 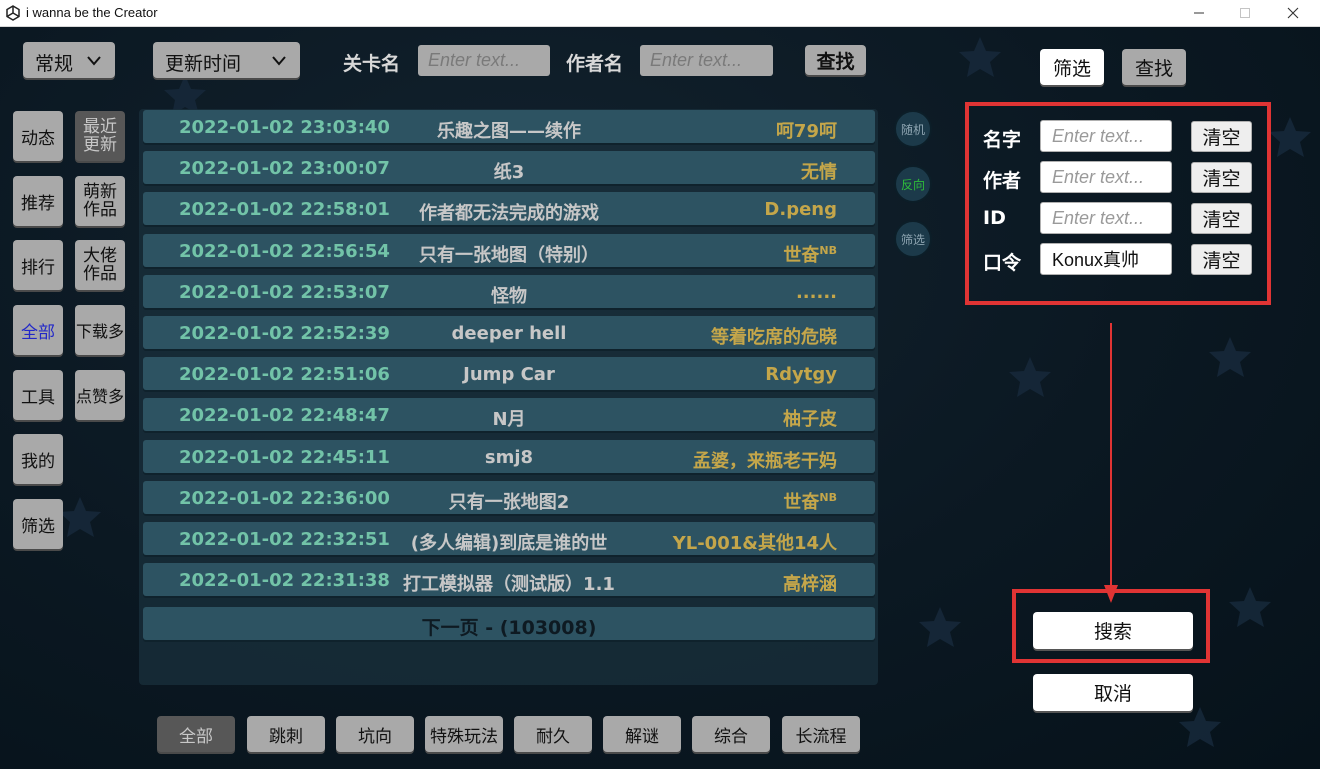 I want to click on category-puzzle: 解谜, so click(x=642, y=734).